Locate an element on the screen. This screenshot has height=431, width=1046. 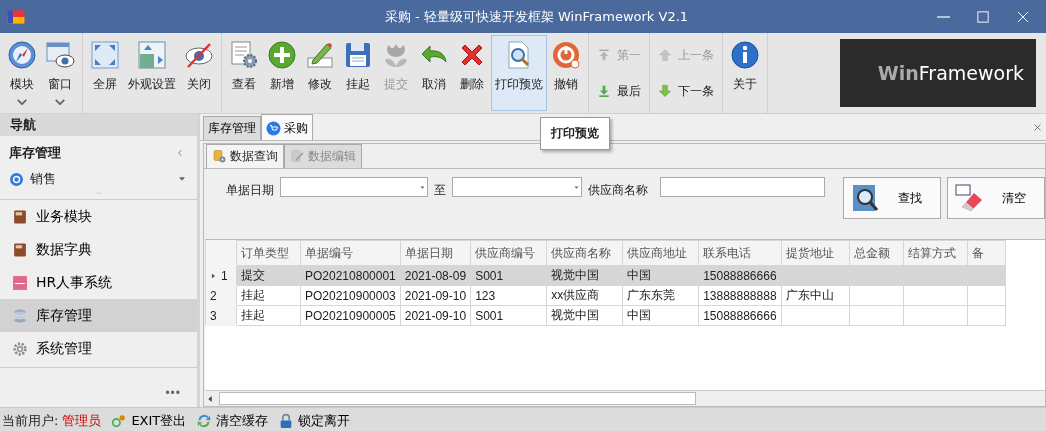
column-header: 结算方式 is located at coordinates (935, 253).